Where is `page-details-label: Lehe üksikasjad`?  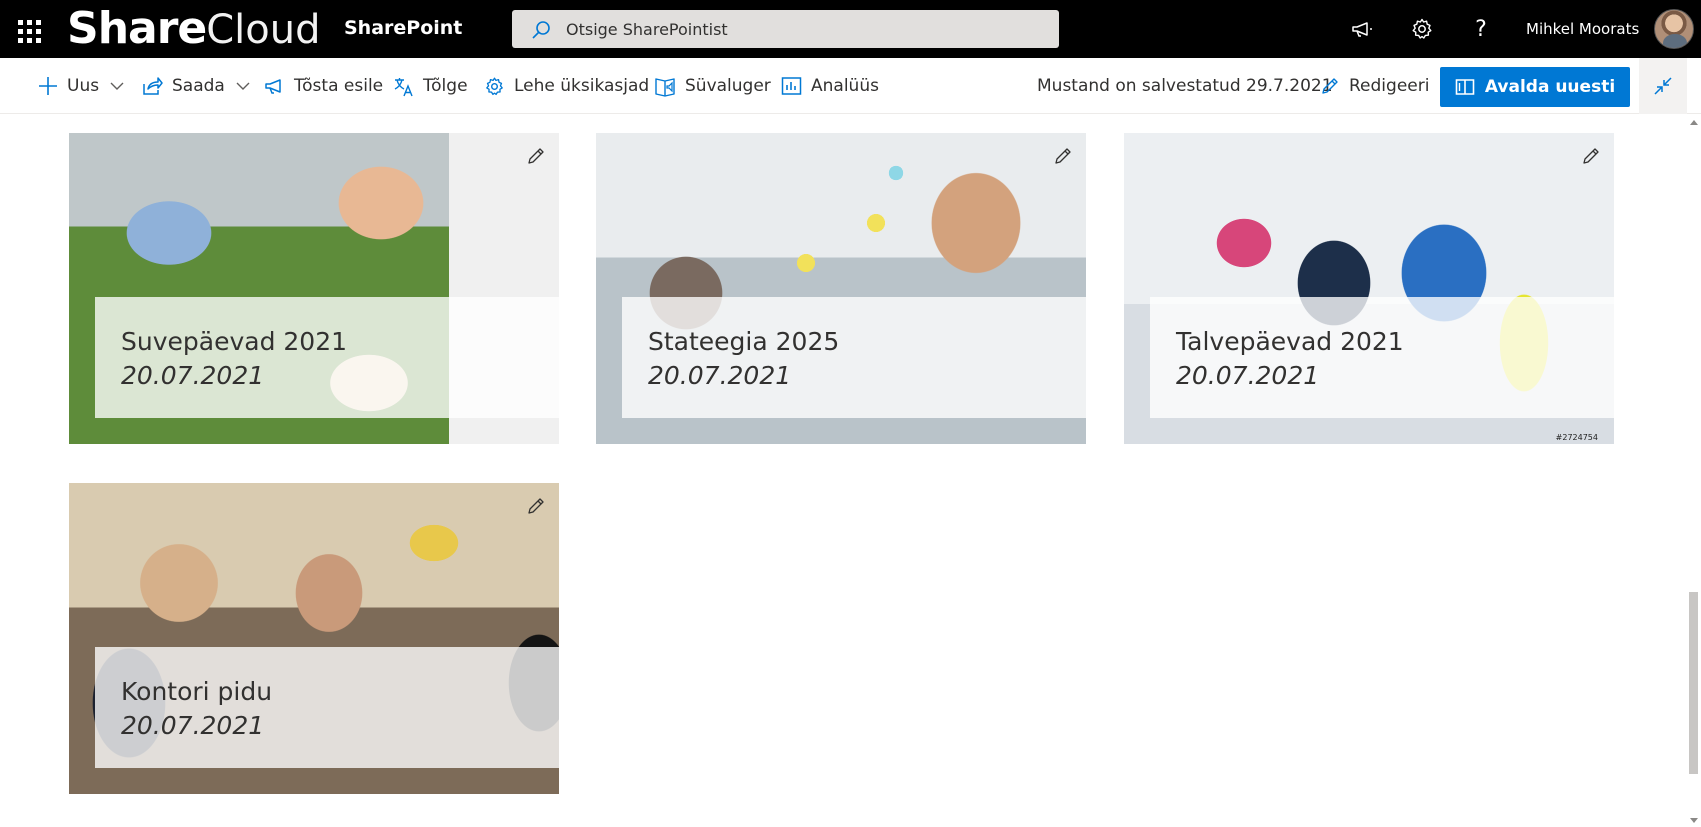 page-details-label: Lehe üksikasjad is located at coordinates (582, 86).